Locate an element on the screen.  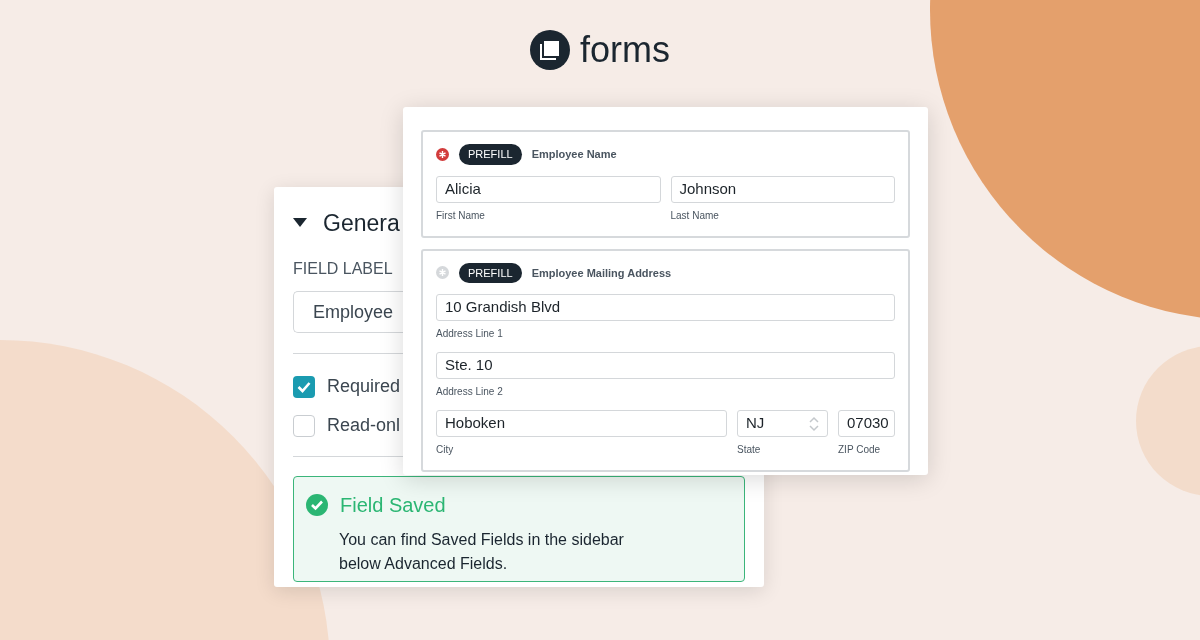
input-field: Ste. 10 is located at coordinates (665, 365).